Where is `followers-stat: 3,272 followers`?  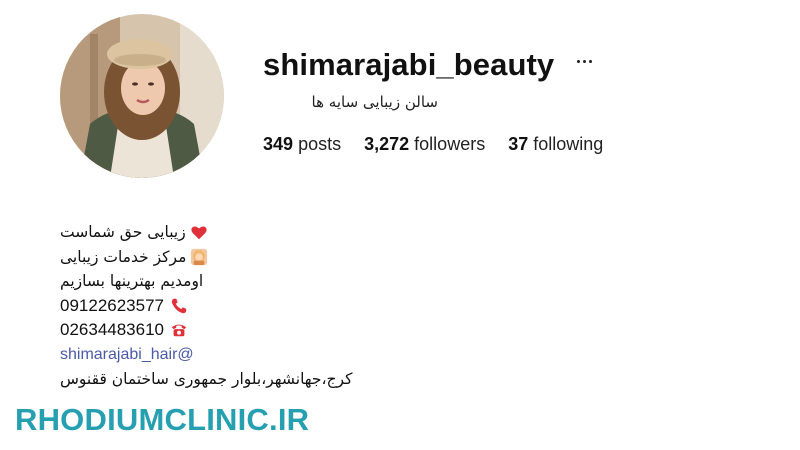 followers-stat: 3,272 followers is located at coordinates (424, 144).